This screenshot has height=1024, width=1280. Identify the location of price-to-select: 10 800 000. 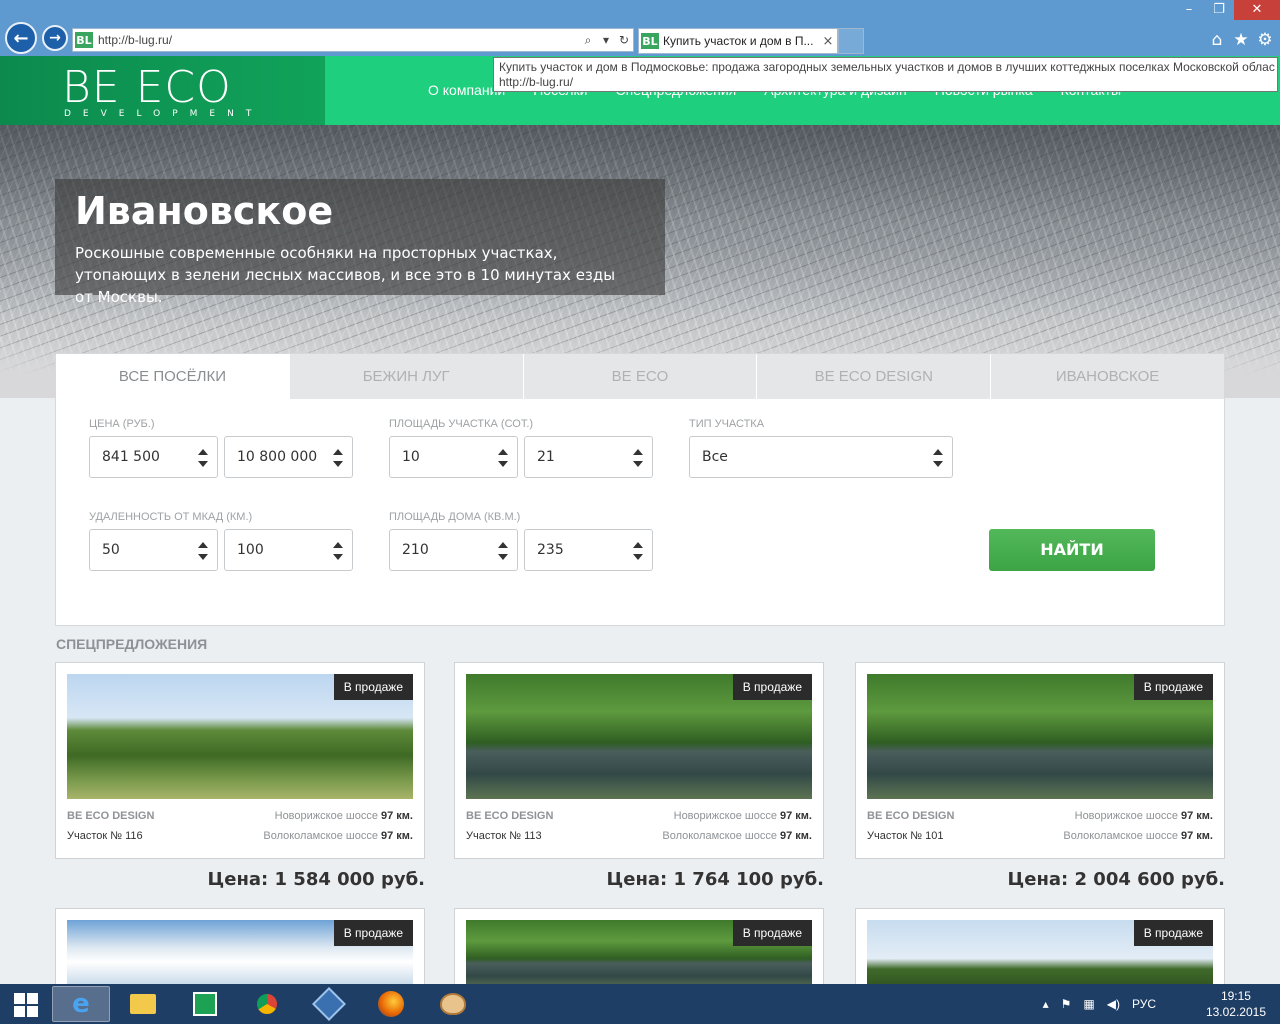
(288, 457).